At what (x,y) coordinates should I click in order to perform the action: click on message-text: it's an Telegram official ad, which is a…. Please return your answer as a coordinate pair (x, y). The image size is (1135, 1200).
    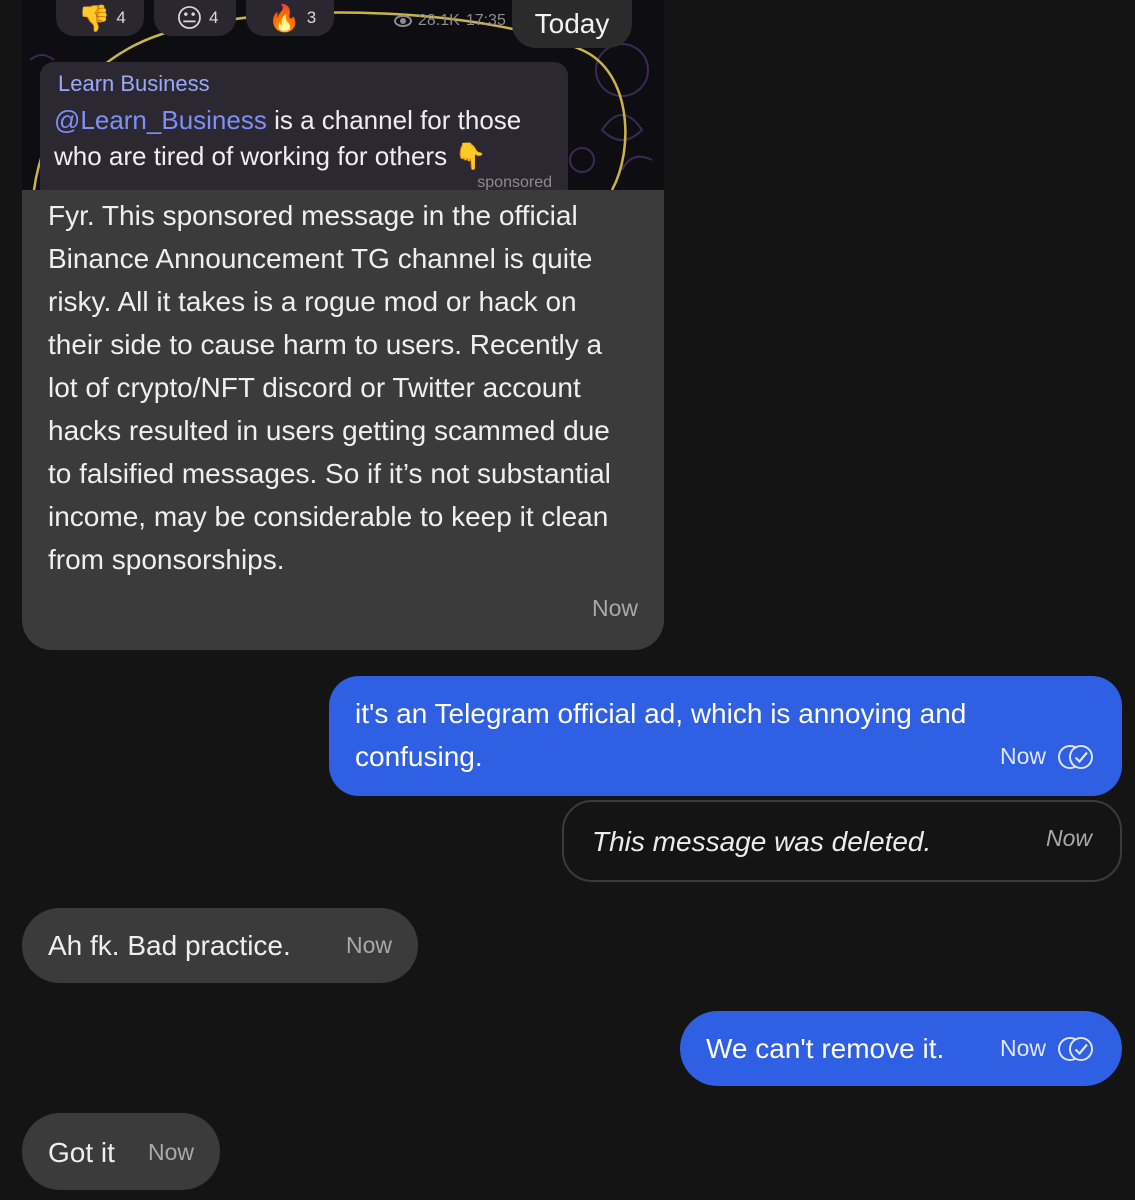
    Looking at the image, I should click on (661, 735).